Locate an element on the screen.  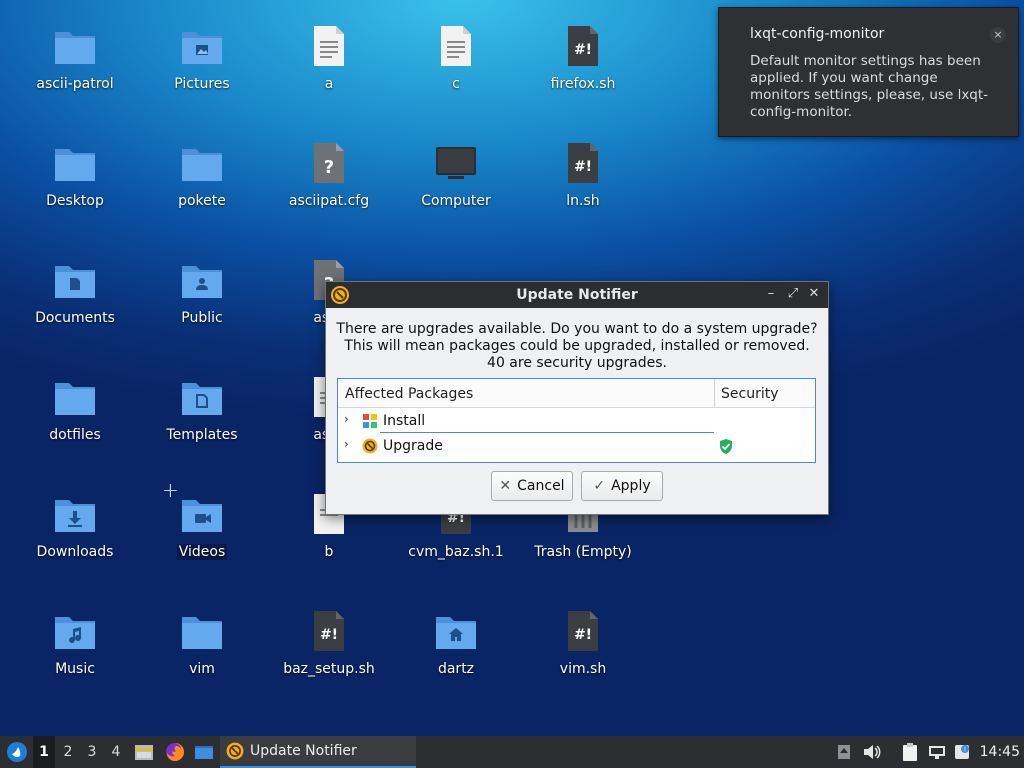
desktop-icon-music: Music is located at coordinates (75, 646).